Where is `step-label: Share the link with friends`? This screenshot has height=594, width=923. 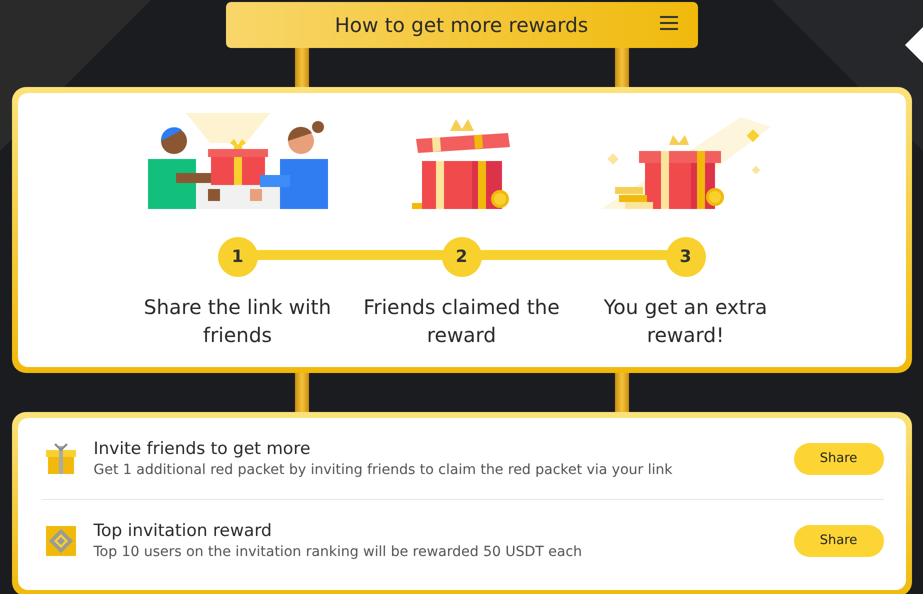 step-label: Share the link with friends is located at coordinates (237, 321).